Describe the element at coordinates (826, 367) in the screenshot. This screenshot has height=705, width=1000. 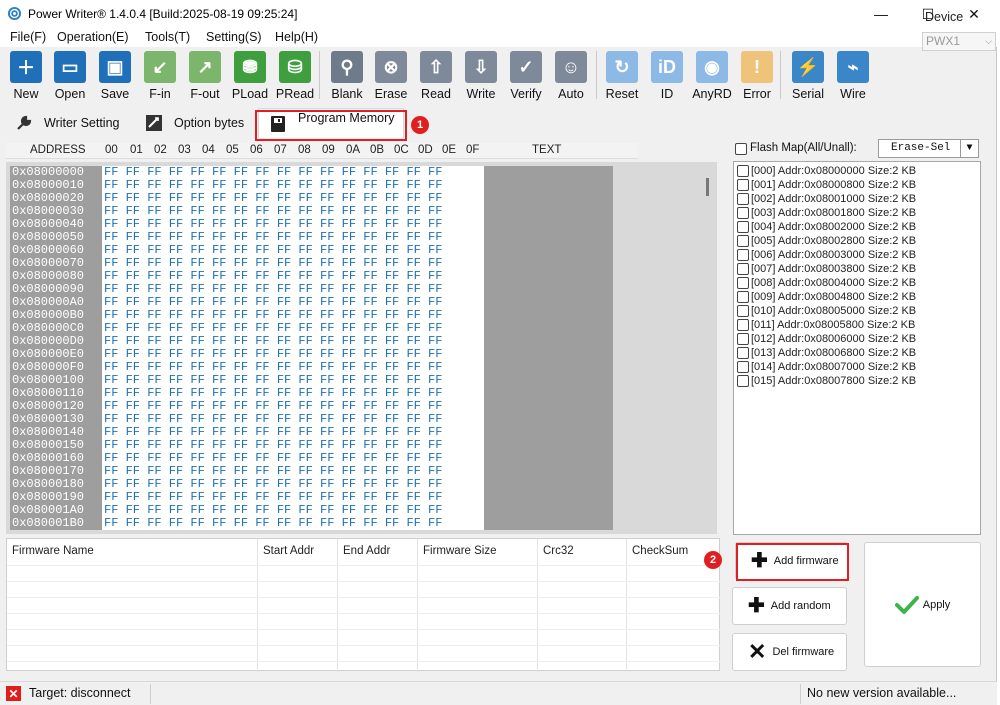
I see `flash-sector-item: [014] Addr:0x08007000 Size:2 KB` at that location.